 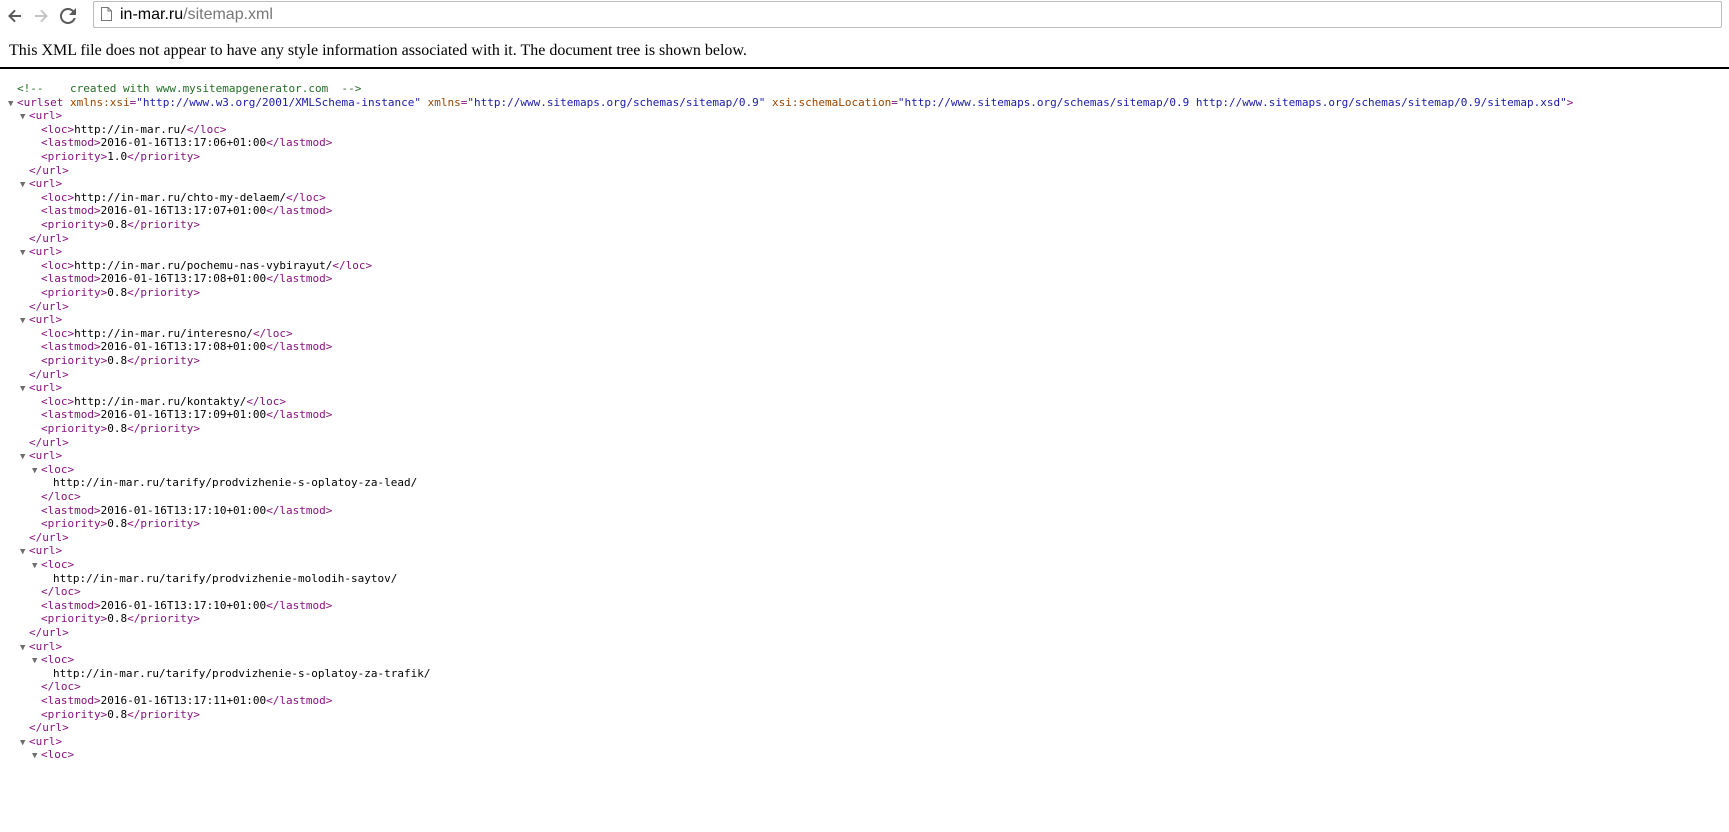 I want to click on loc-close-line: </loc>, so click(x=61, y=497).